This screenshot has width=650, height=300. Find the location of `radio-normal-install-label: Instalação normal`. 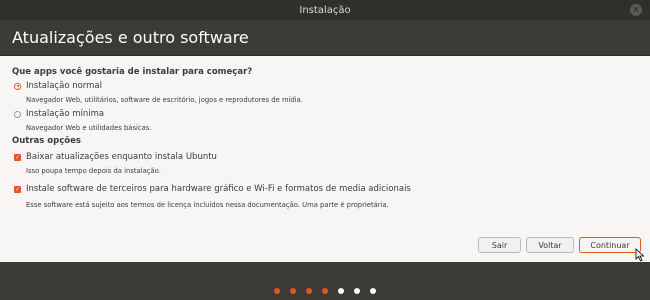

radio-normal-install-label: Instalação normal is located at coordinates (64, 86).